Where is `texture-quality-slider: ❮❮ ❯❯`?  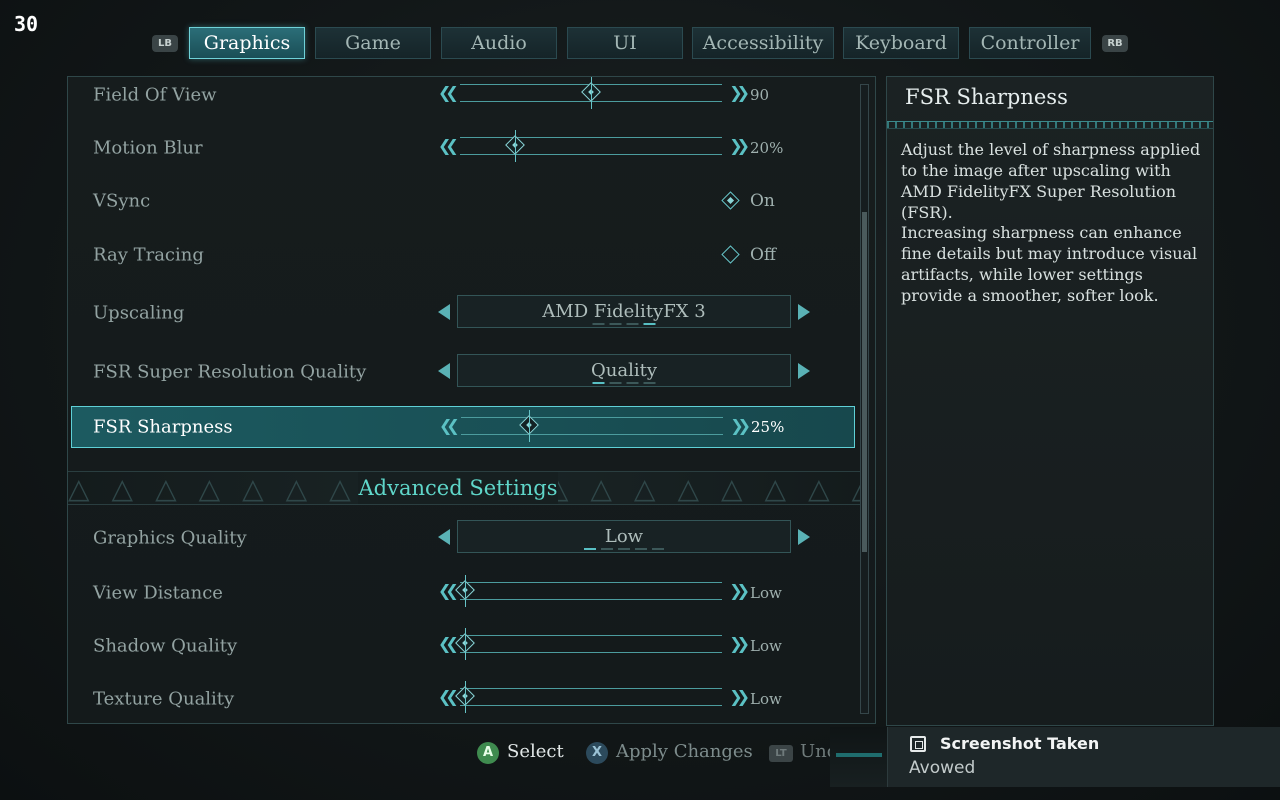
texture-quality-slider: ❮❮ ❯❯ is located at coordinates (594, 697).